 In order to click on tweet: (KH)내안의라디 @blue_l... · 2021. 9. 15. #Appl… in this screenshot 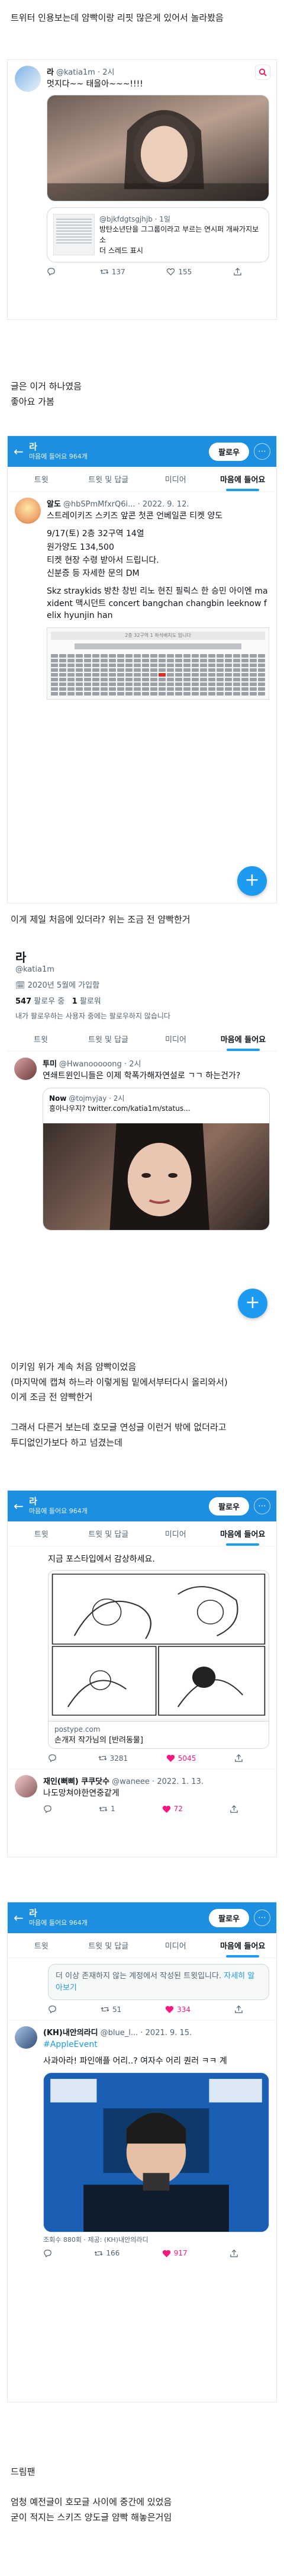, I will do `click(142, 2142)`.